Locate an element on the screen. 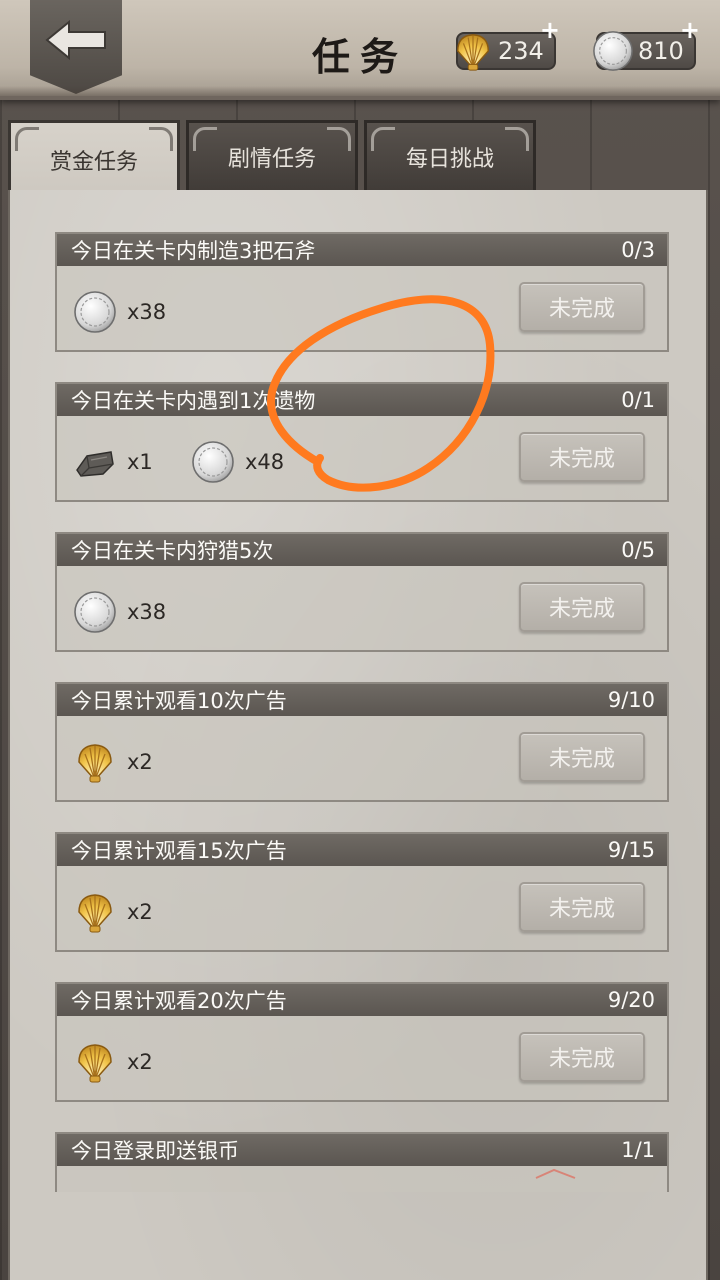 This screenshot has width=720, height=1280. task-card: 今日在关卡内遇到1次遗物 0/1 x1 x48 未完成 is located at coordinates (362, 442).